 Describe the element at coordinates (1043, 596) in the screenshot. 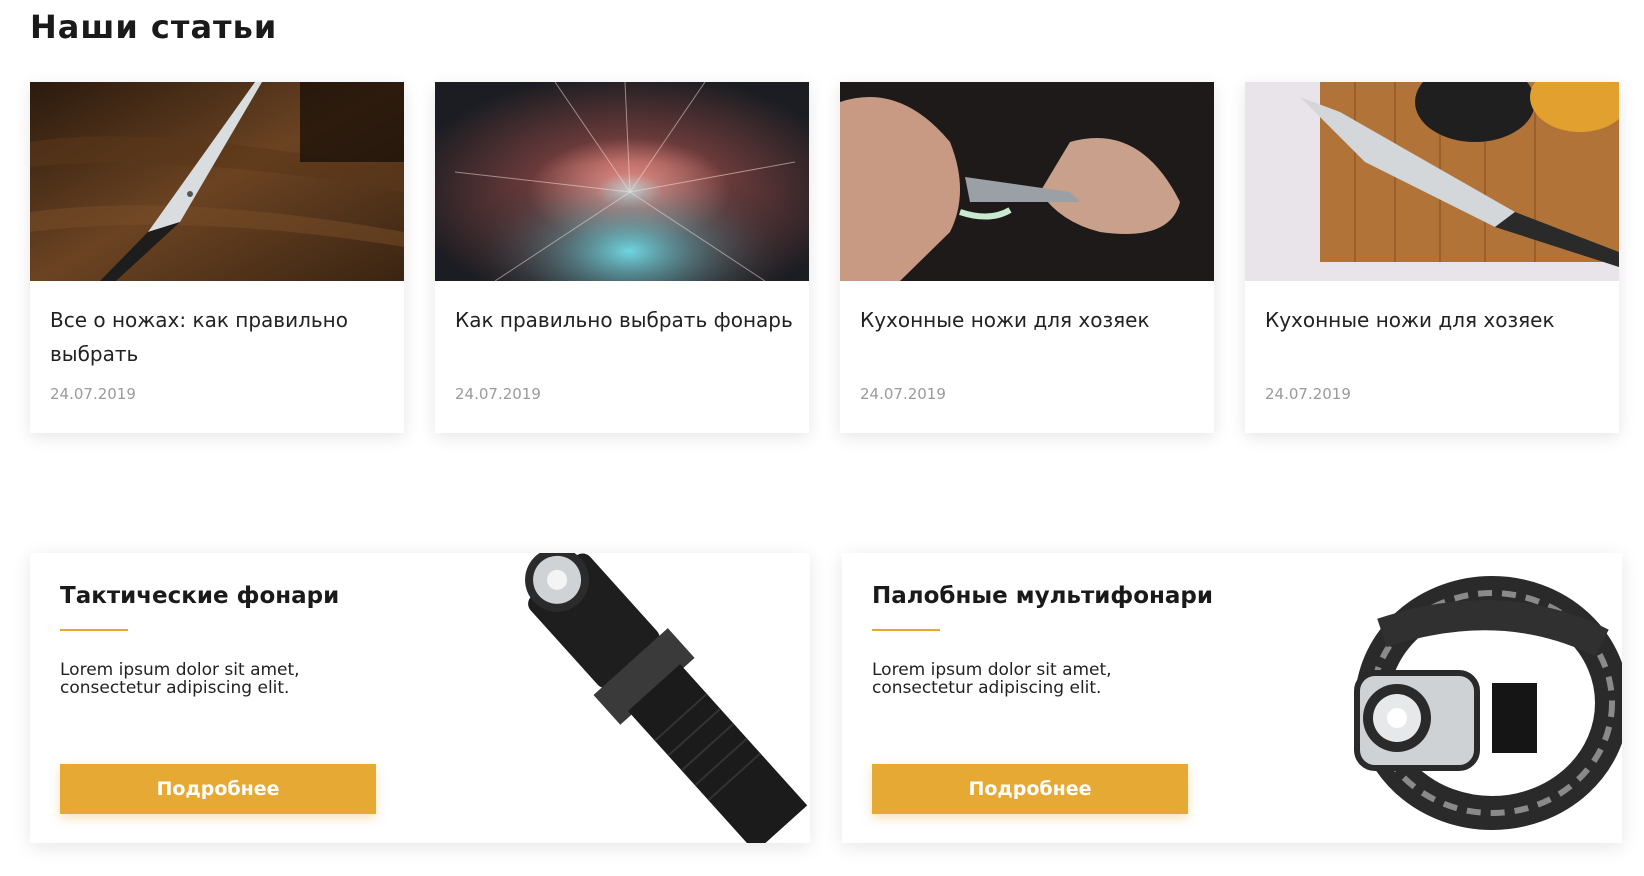

I see `promo-title: Палобные мультифонари` at that location.